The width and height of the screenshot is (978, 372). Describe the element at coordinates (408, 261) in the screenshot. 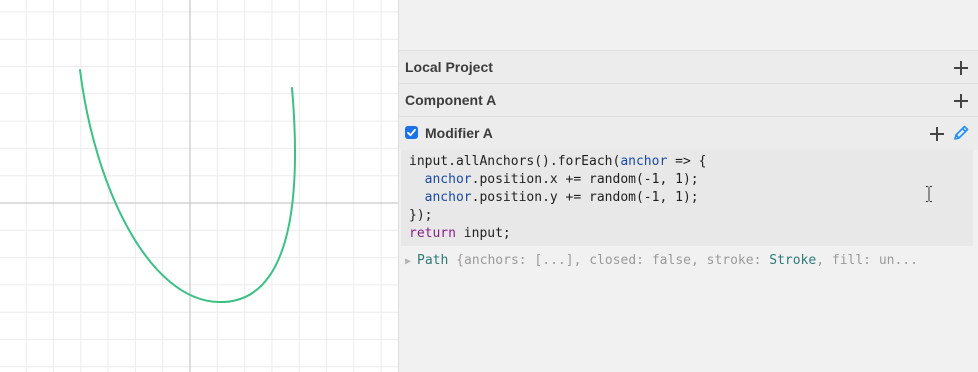

I see `triangle-right-icon: ▶` at that location.